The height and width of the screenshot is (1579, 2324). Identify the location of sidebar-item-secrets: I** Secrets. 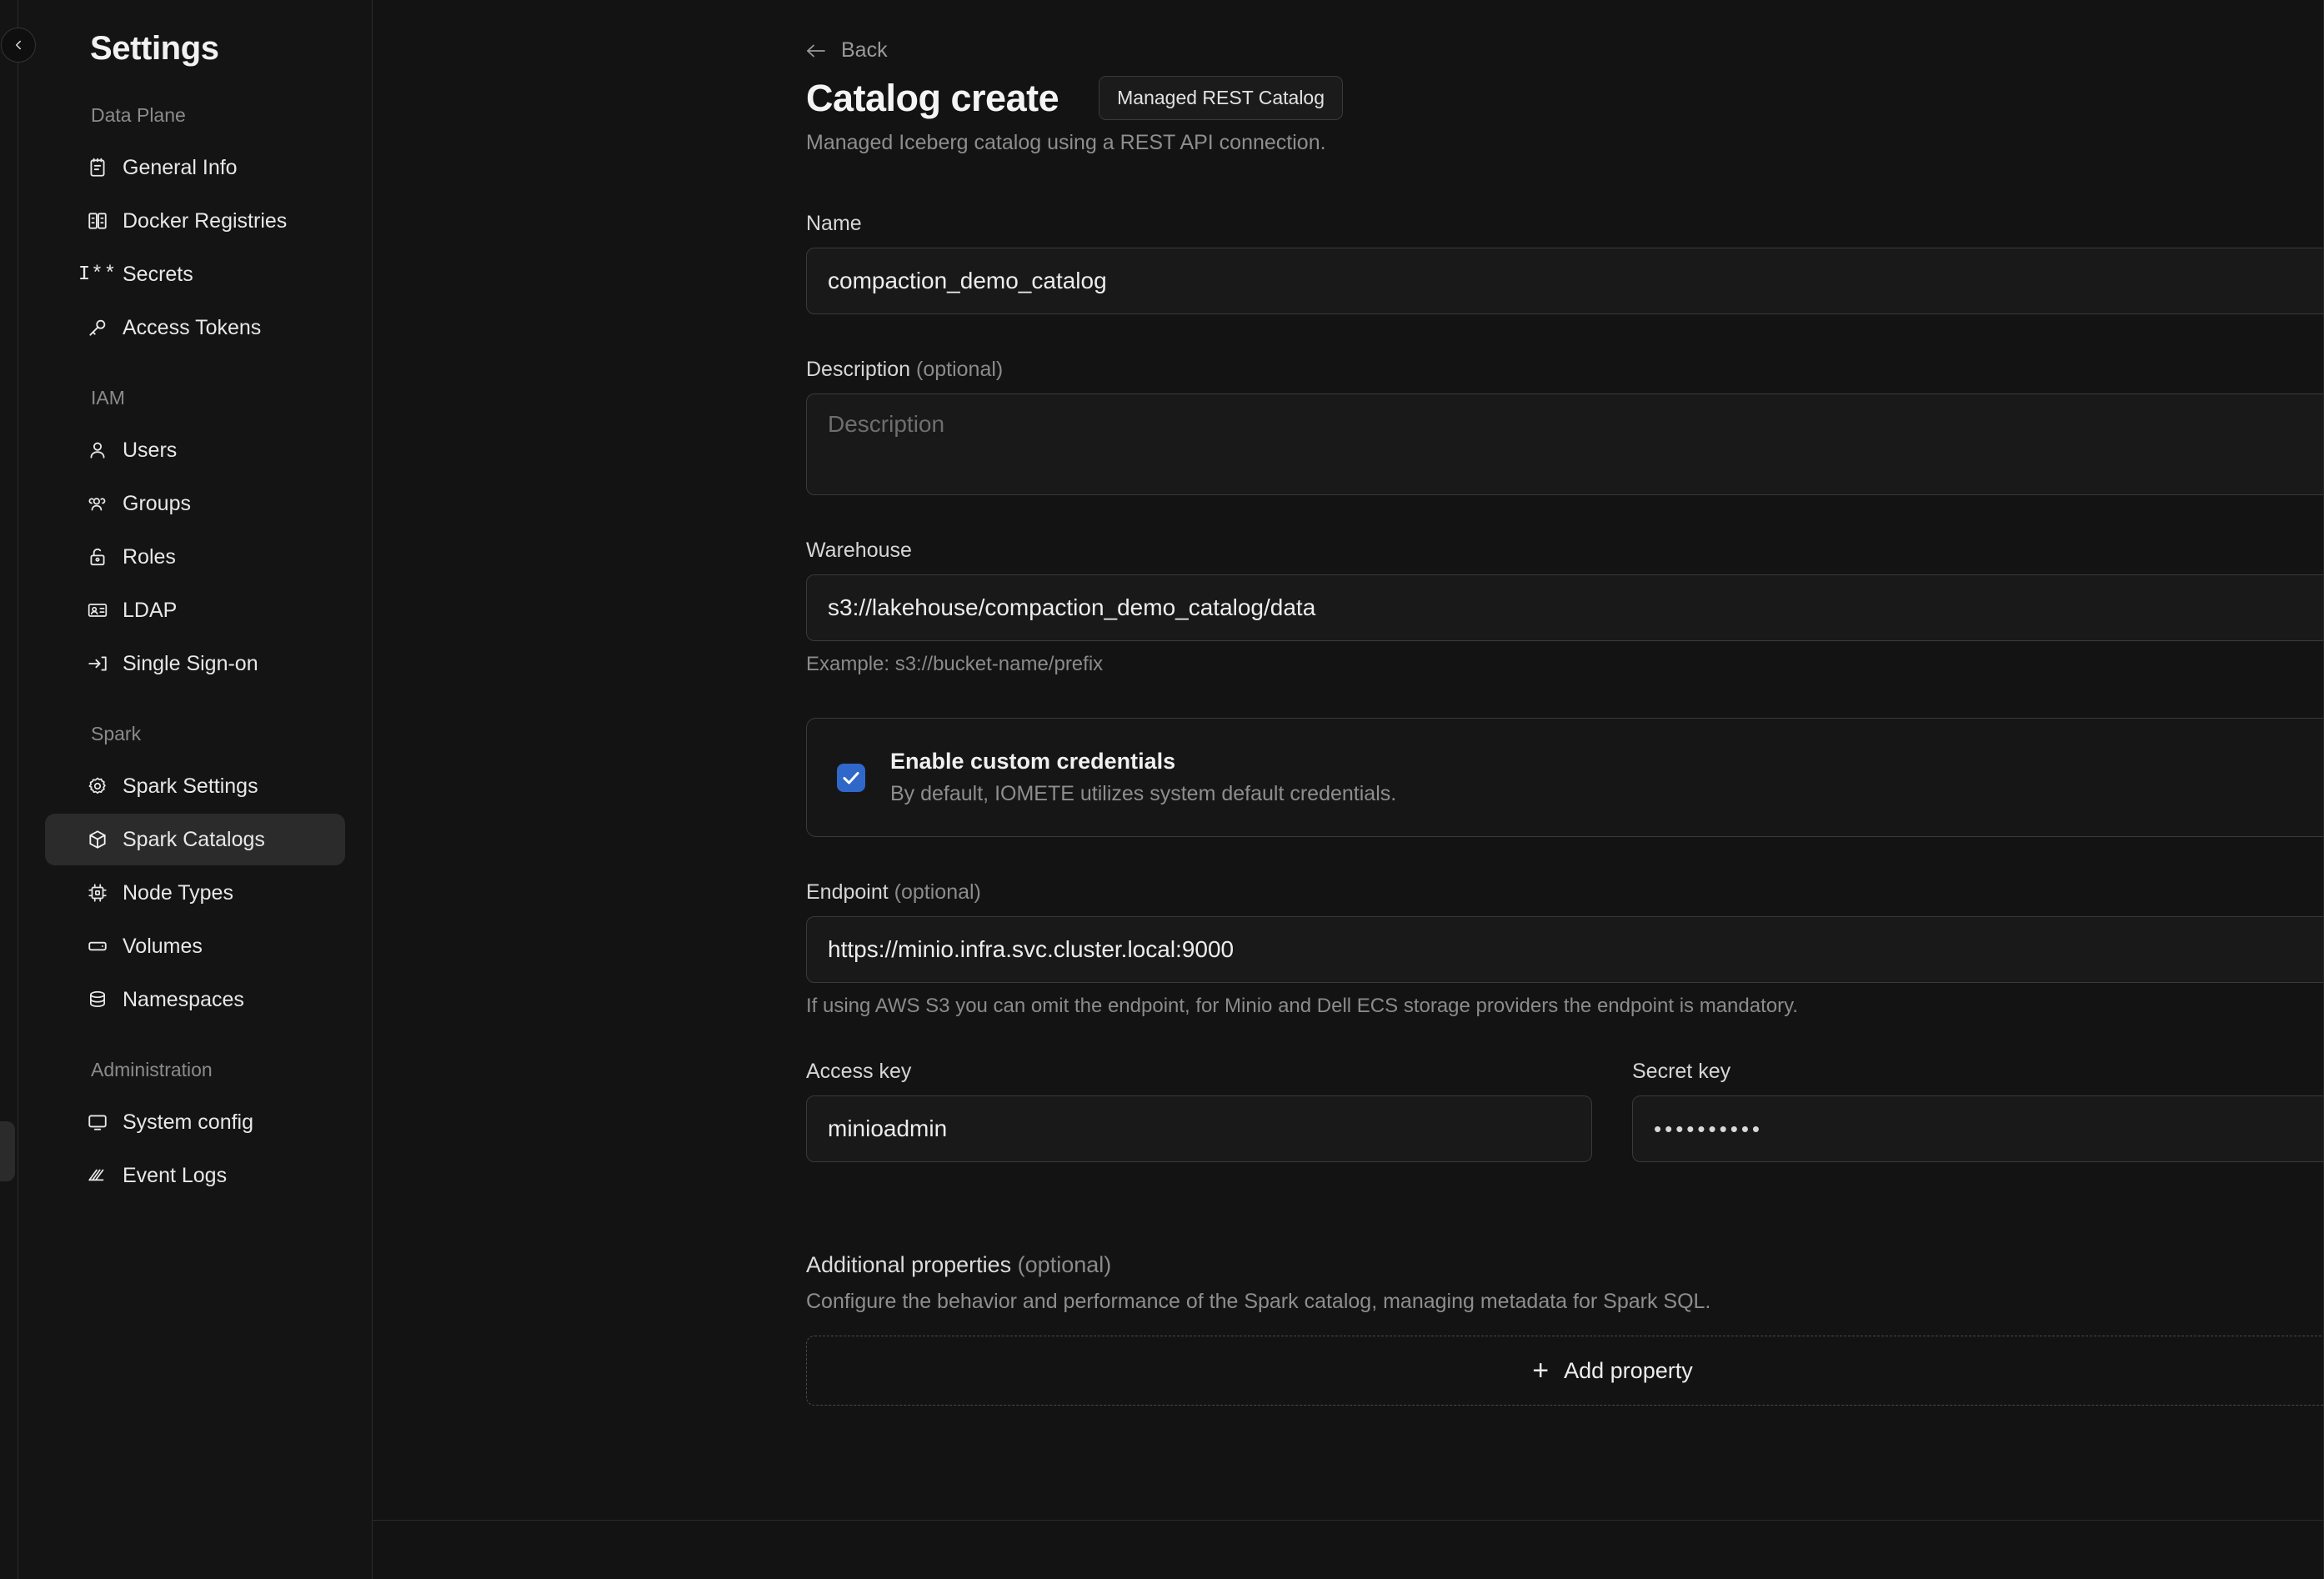
(195, 274).